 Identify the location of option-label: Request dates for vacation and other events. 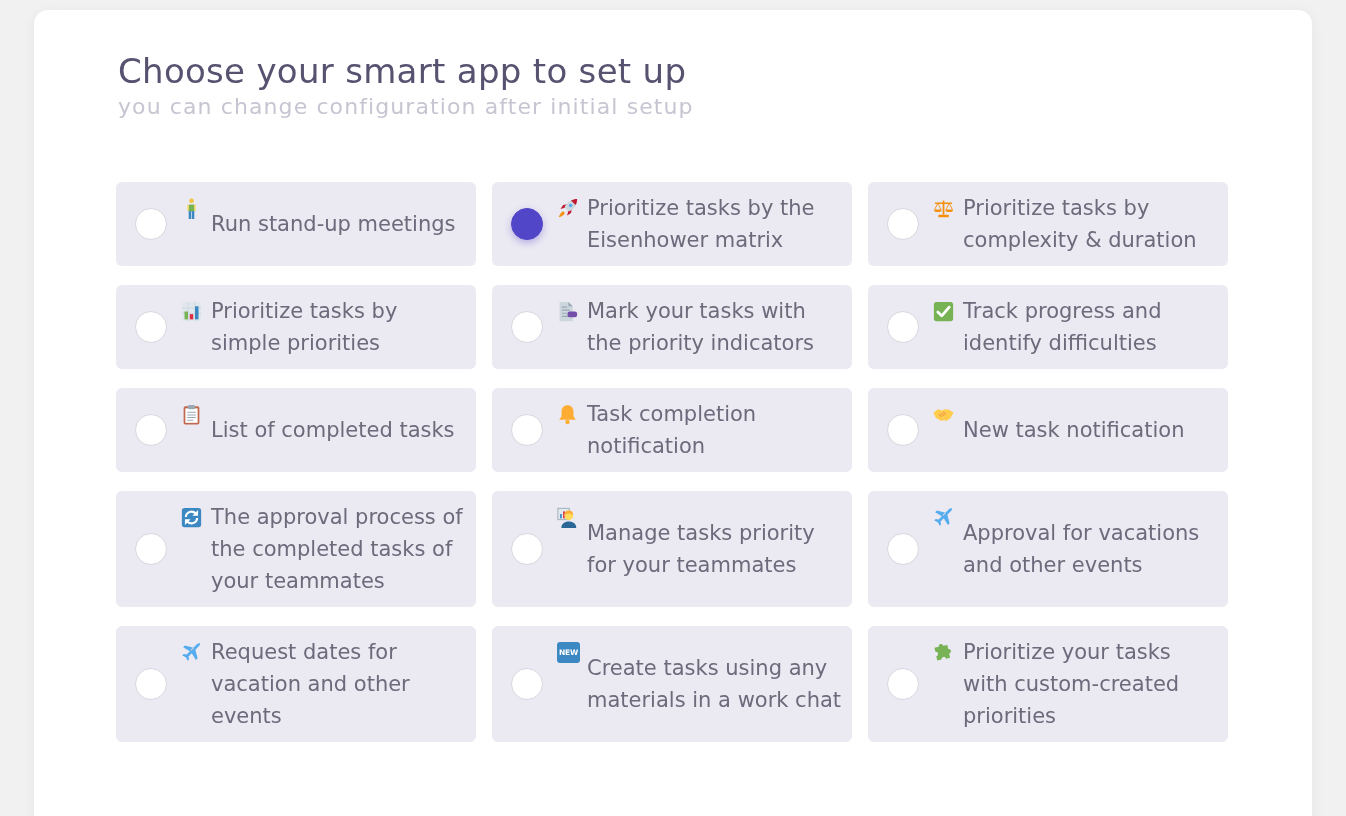
(311, 684).